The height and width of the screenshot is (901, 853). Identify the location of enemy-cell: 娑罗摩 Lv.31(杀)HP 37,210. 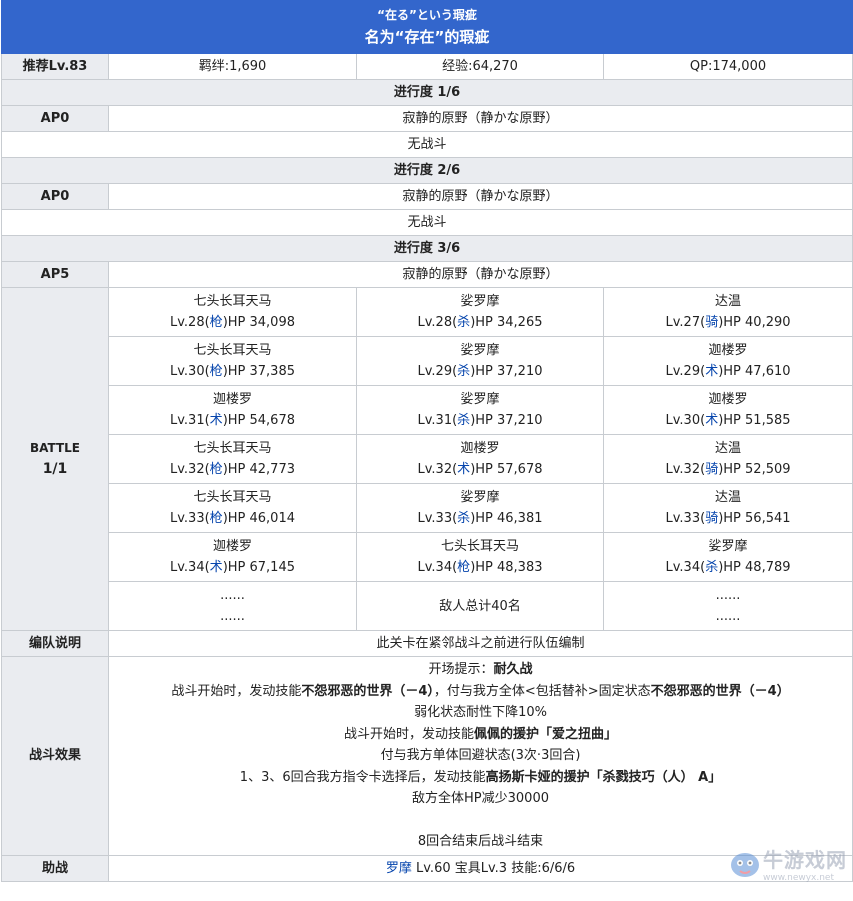
(480, 410).